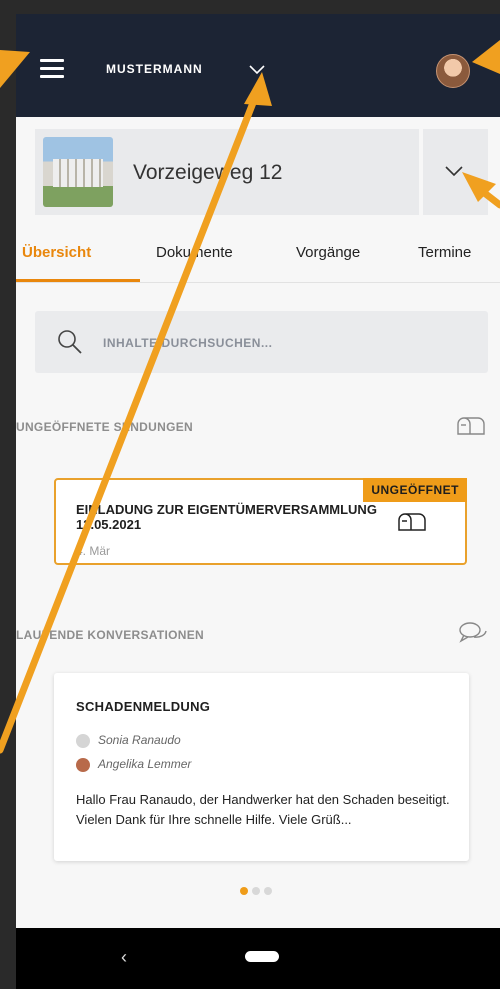 Image resolution: width=500 pixels, height=989 pixels. I want to click on app-bar: MUSTERMANN, so click(258, 65).